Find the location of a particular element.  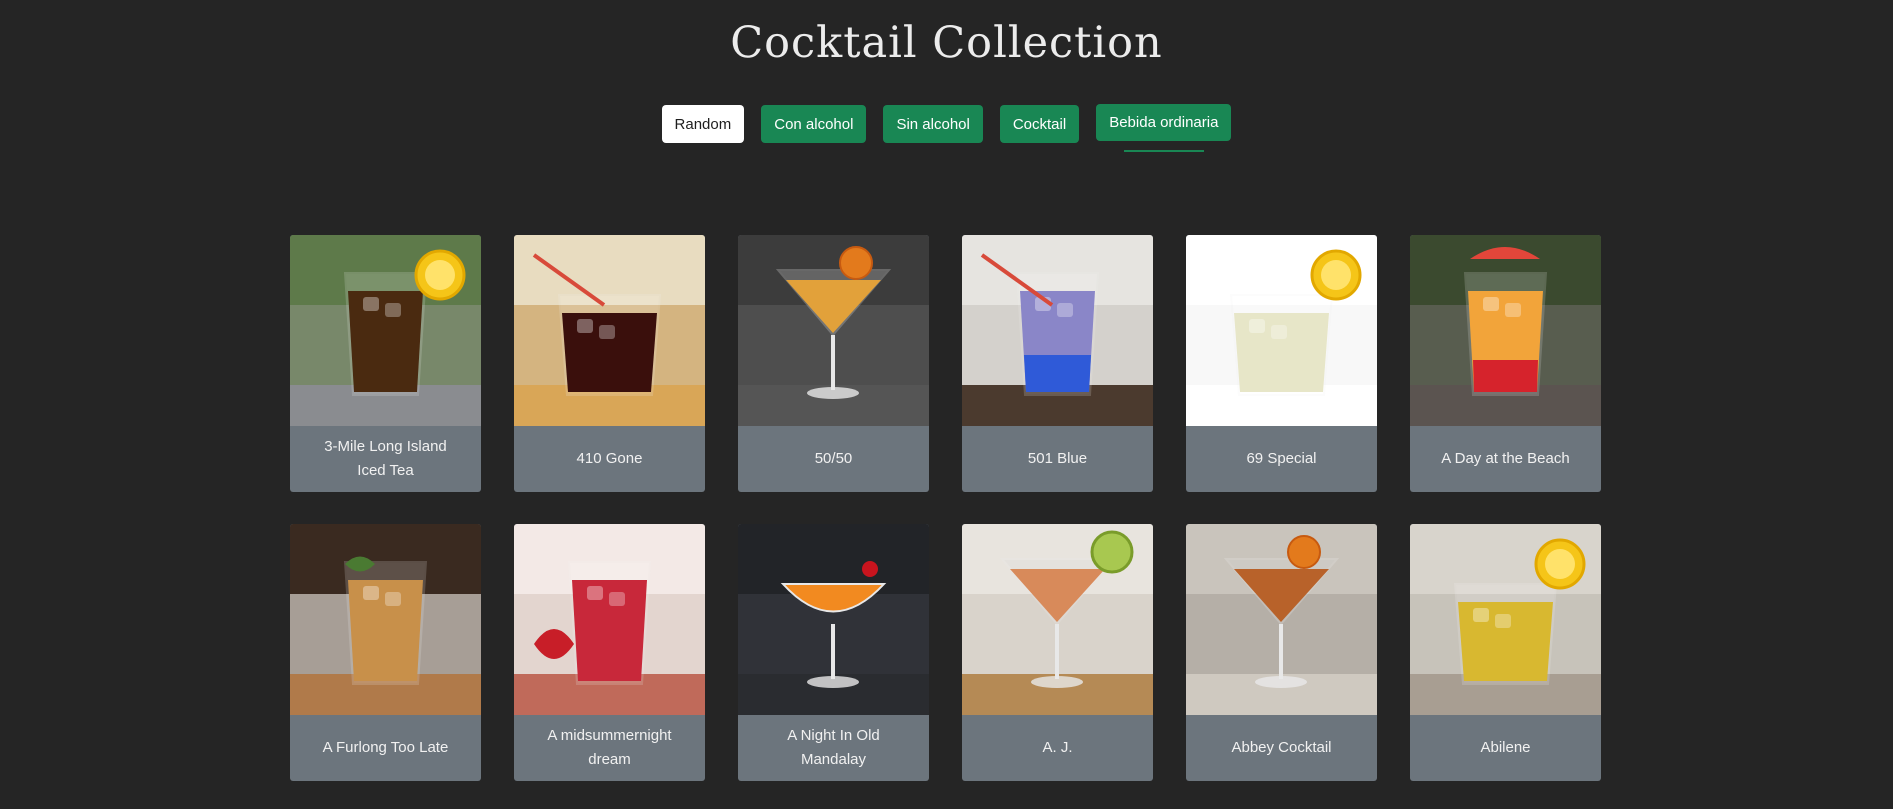

filter-button-bebida-ordinaria: Bebida ordinaria is located at coordinates (1164, 128).